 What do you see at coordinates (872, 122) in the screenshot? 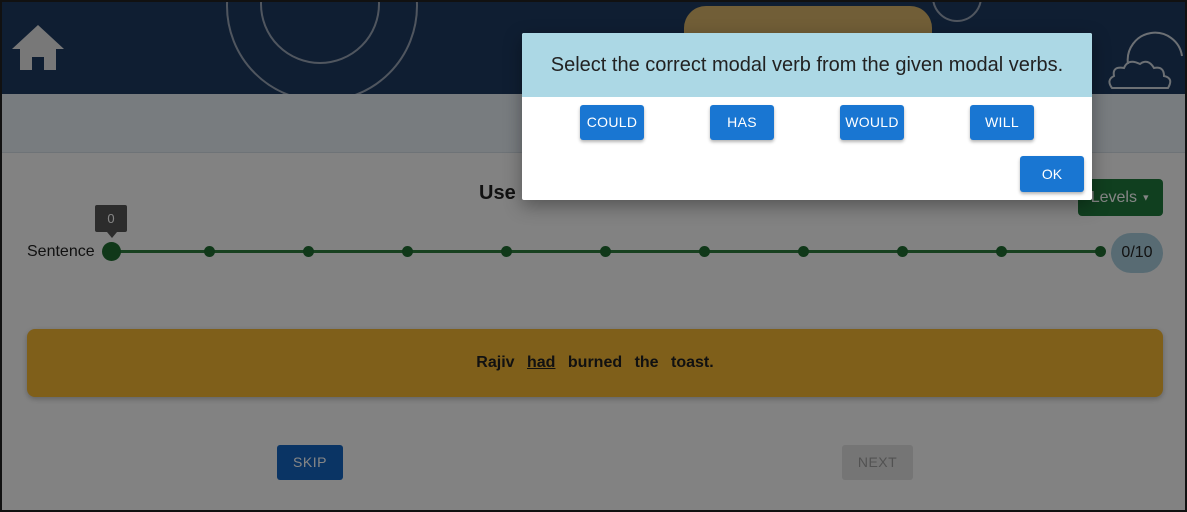
I see `option-would-button: WOULD` at bounding box center [872, 122].